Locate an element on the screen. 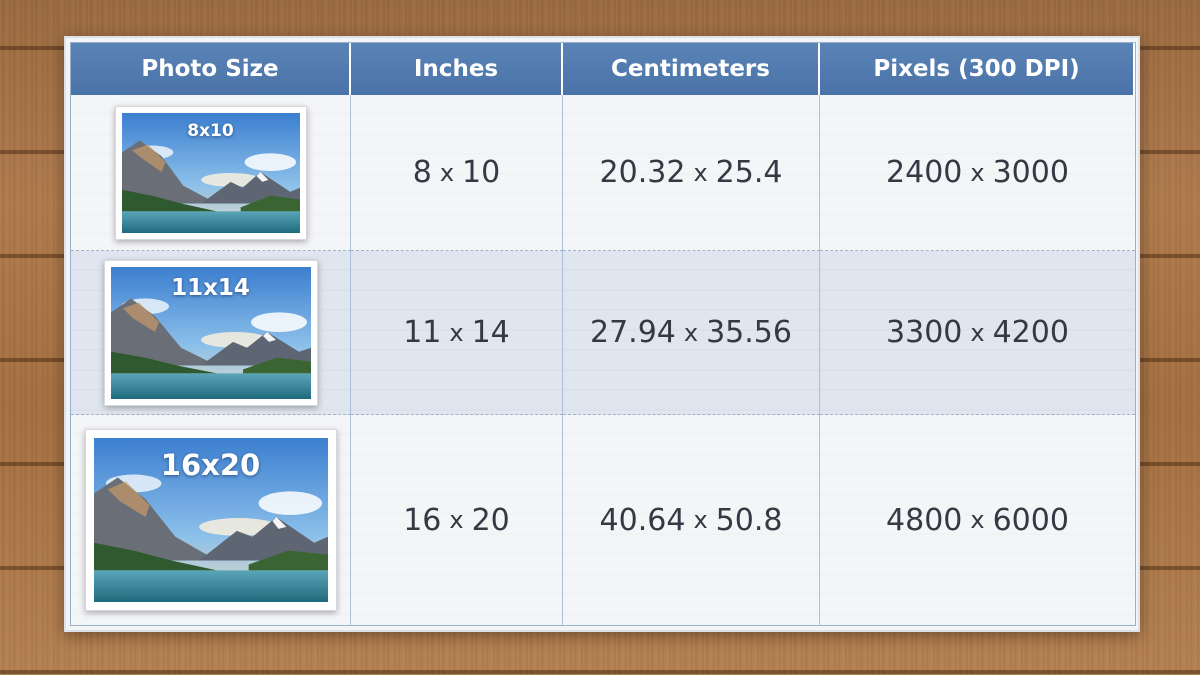  header-pixels: Pixels (300 DPI) is located at coordinates (977, 69).